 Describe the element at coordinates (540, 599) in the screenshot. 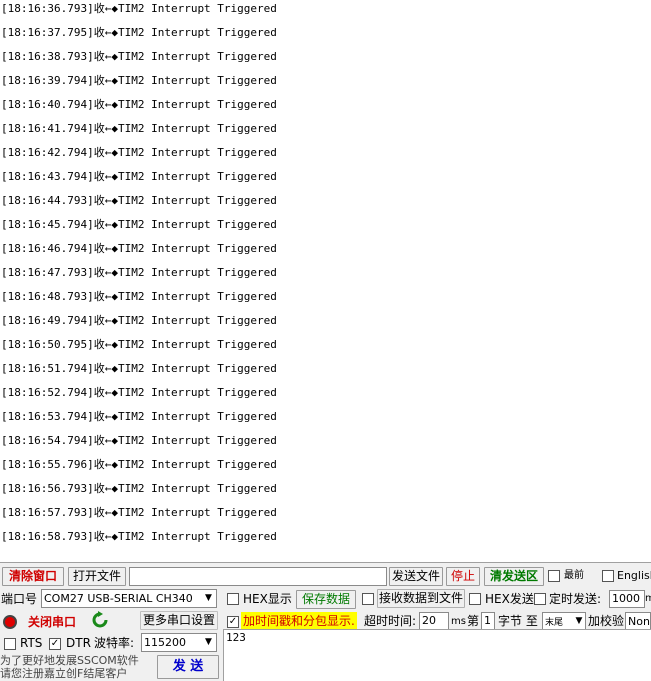

I see `timed-send-checkbox` at that location.